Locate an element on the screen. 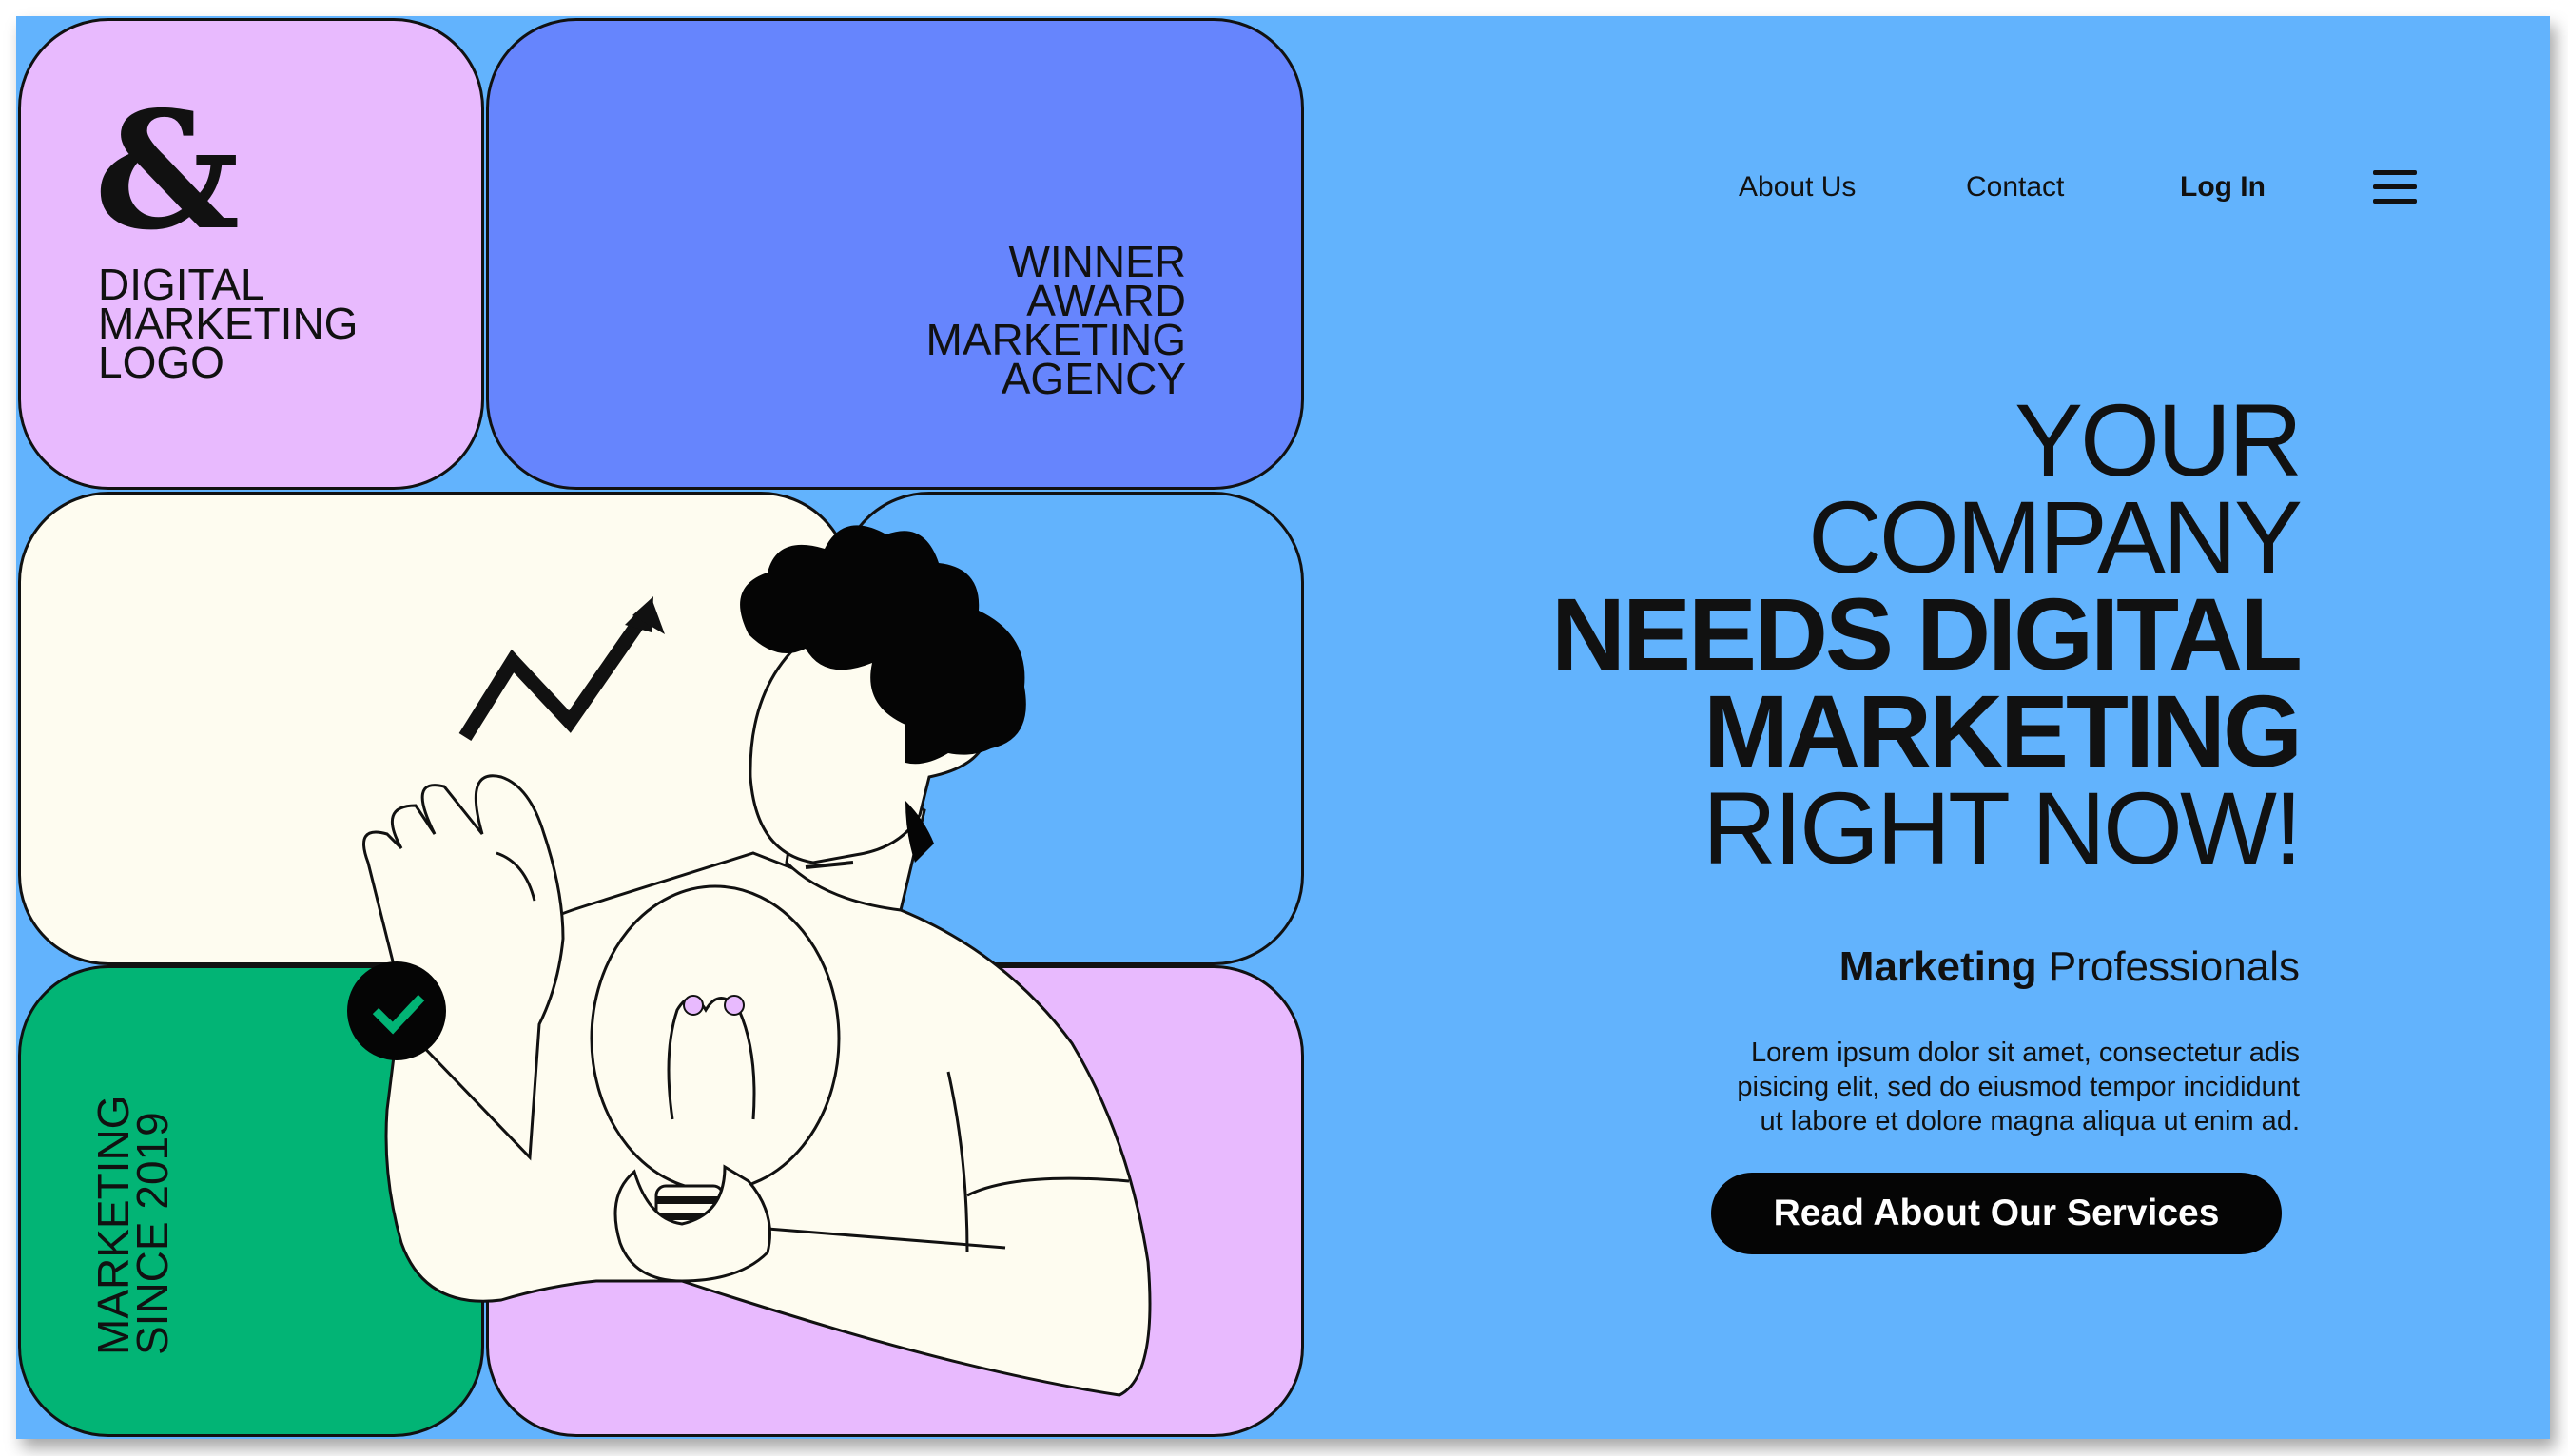  read-about-services-button: Read About Our Services is located at coordinates (1996, 1214).